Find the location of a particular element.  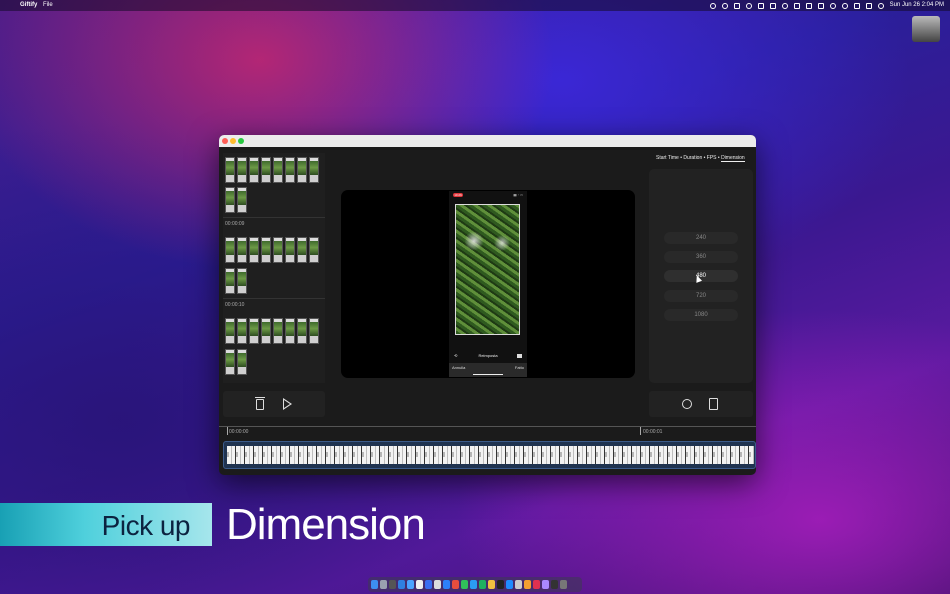

zoom-window-button is located at coordinates (241, 141).